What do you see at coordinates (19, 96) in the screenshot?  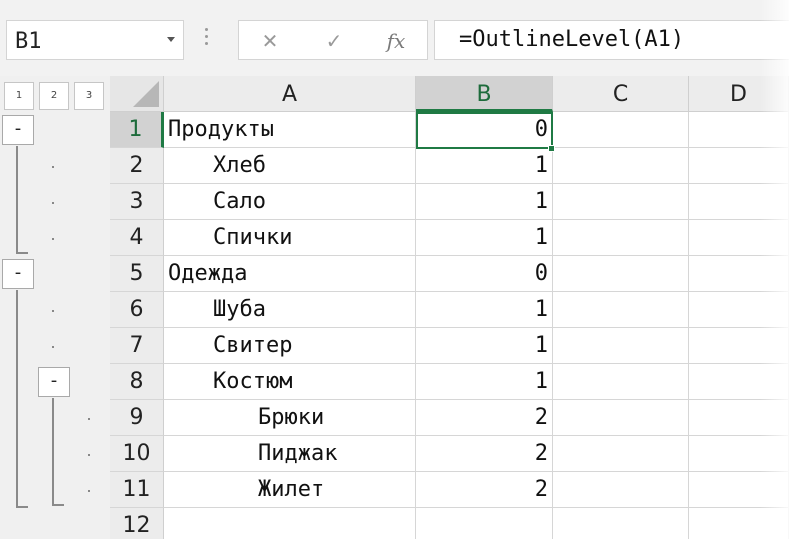 I see `outline-level-1-button: 1` at bounding box center [19, 96].